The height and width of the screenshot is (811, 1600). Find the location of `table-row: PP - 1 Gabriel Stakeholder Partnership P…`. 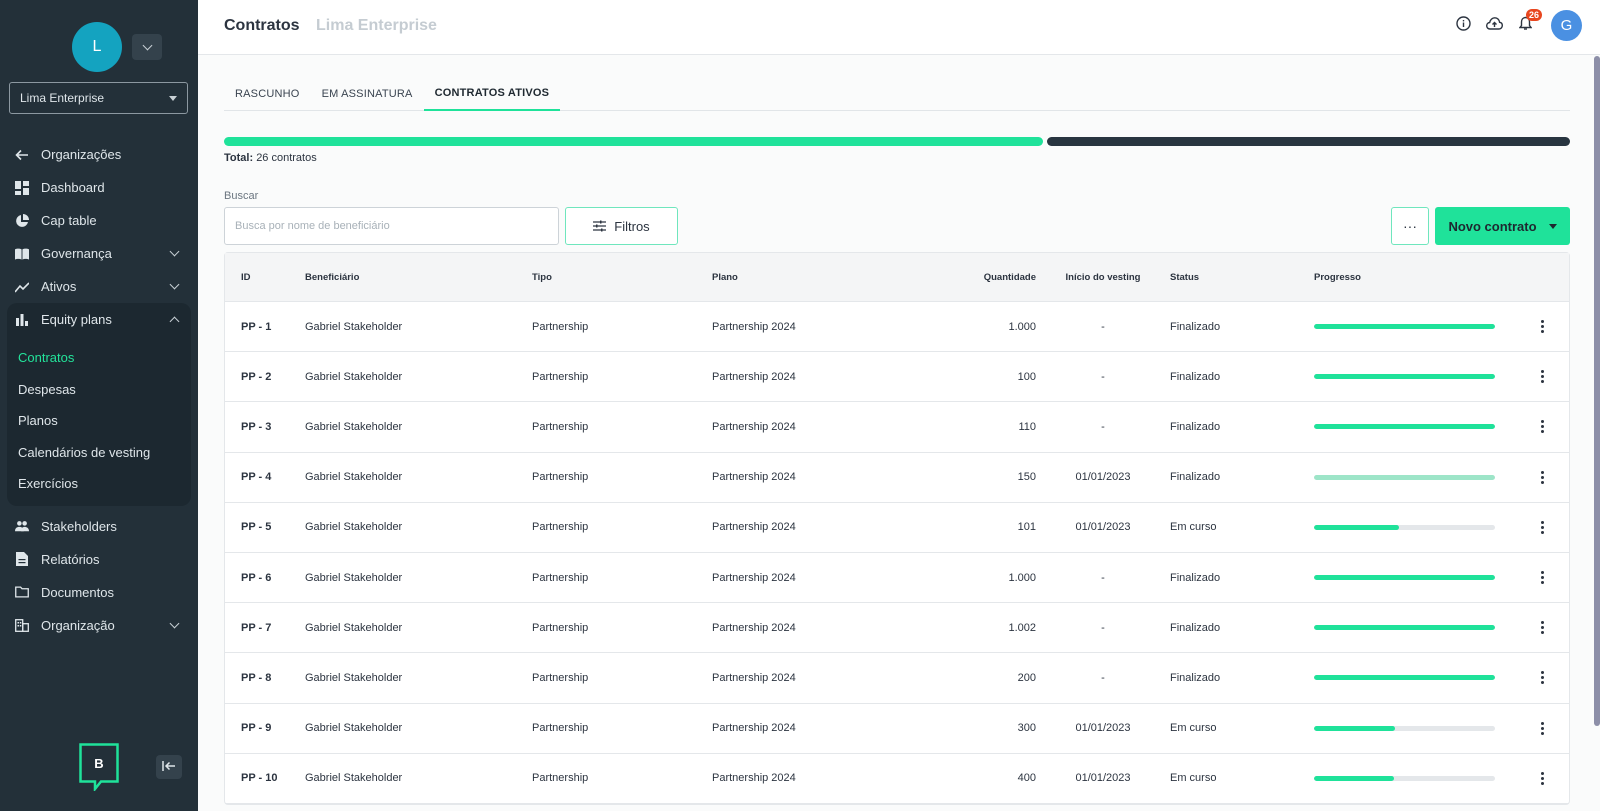

table-row: PP - 1 Gabriel Stakeholder Partnership P… is located at coordinates (897, 327).